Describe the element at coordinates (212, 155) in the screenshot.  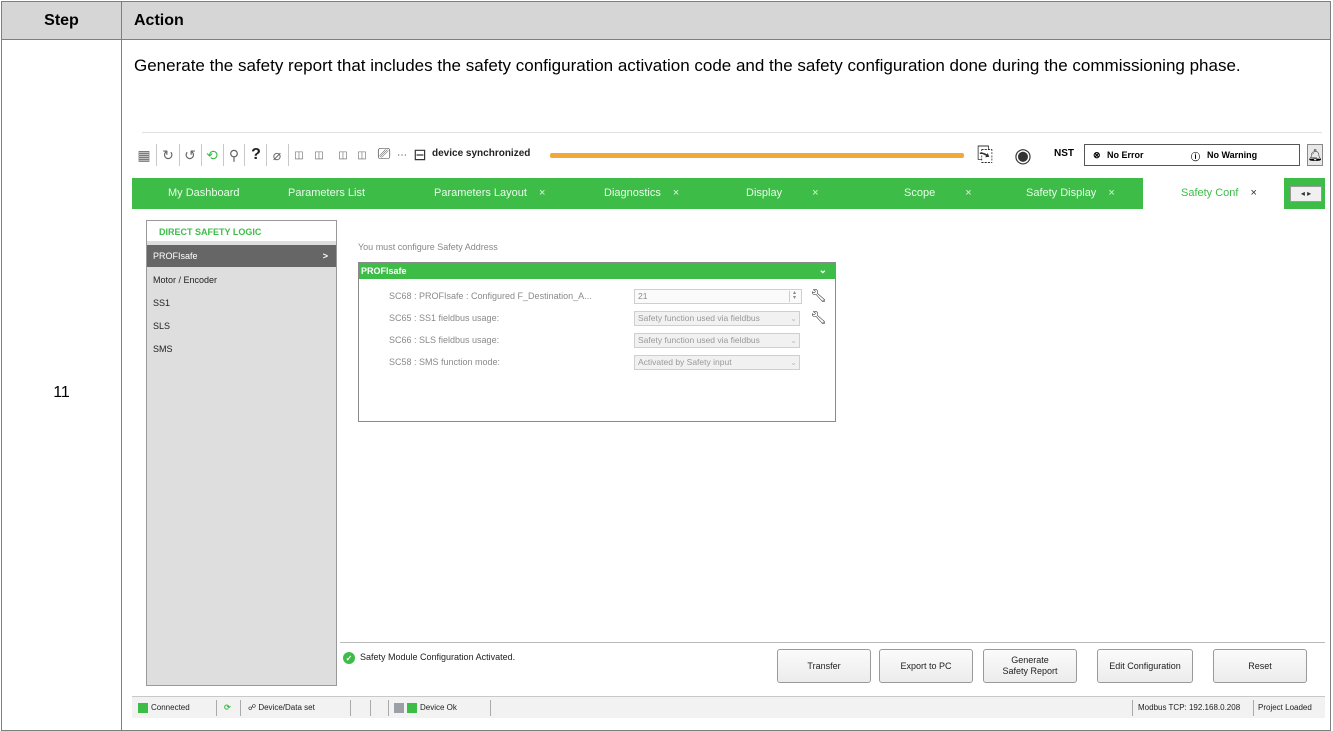
I see `sync-icon: ⟲` at that location.